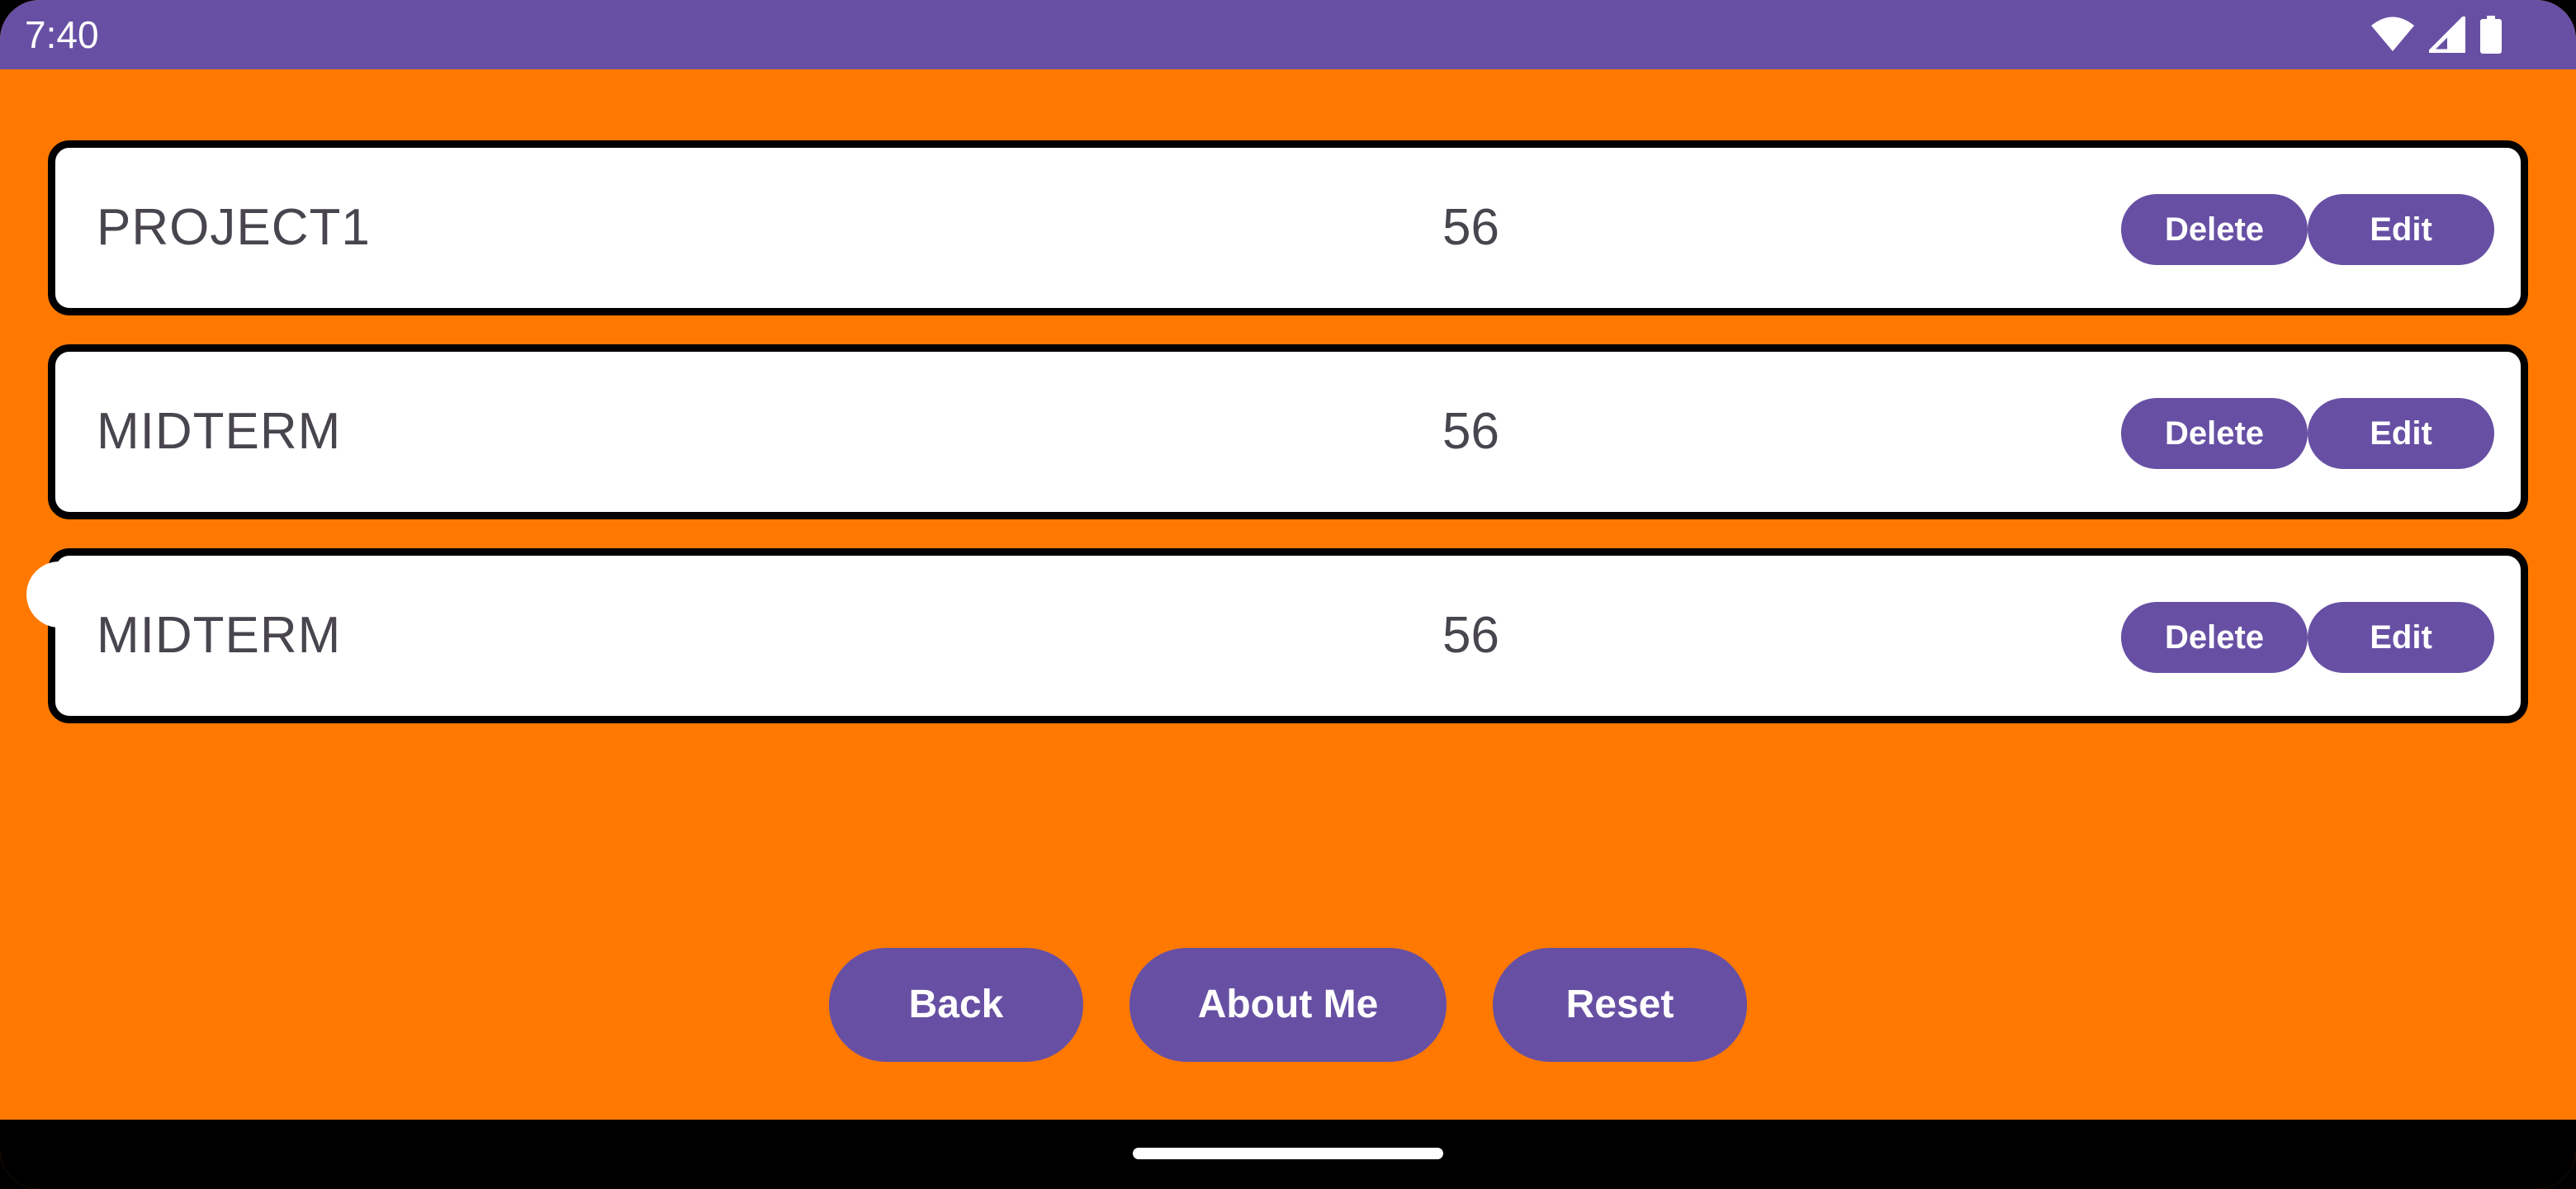  I want to click on cell-signal-icon, so click(2447, 35).